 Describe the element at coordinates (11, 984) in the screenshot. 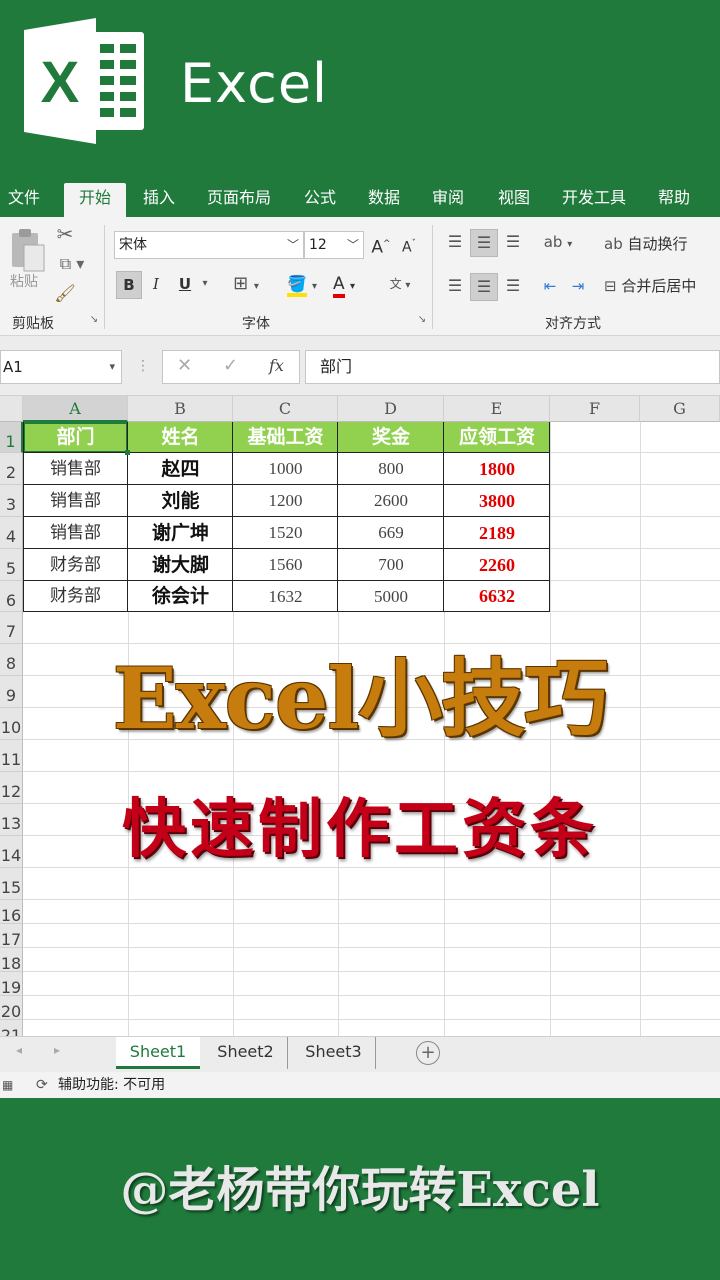

I see `row-header-19: 19` at that location.